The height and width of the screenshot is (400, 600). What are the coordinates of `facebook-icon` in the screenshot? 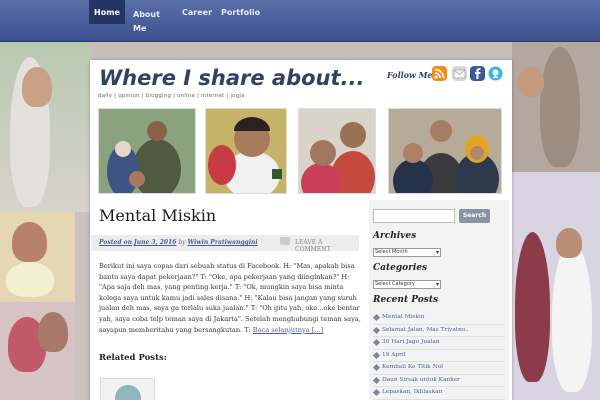 It's located at (477, 73).